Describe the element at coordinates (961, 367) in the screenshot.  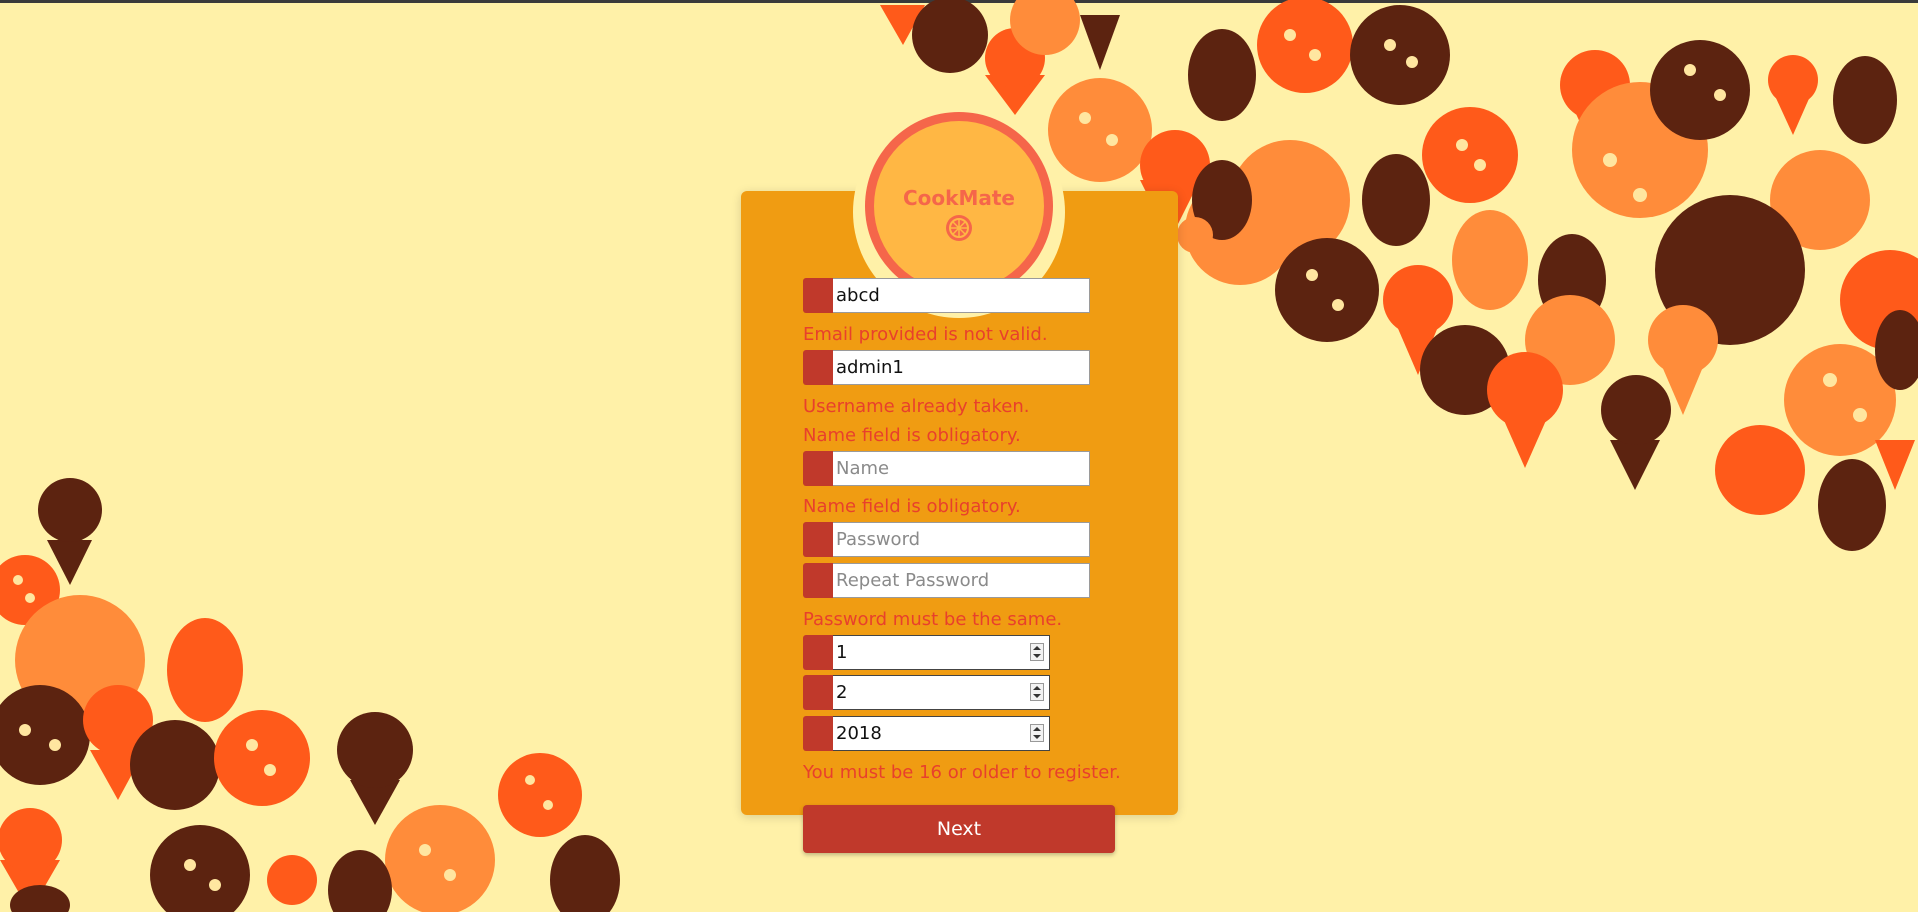
I see `username-input` at that location.